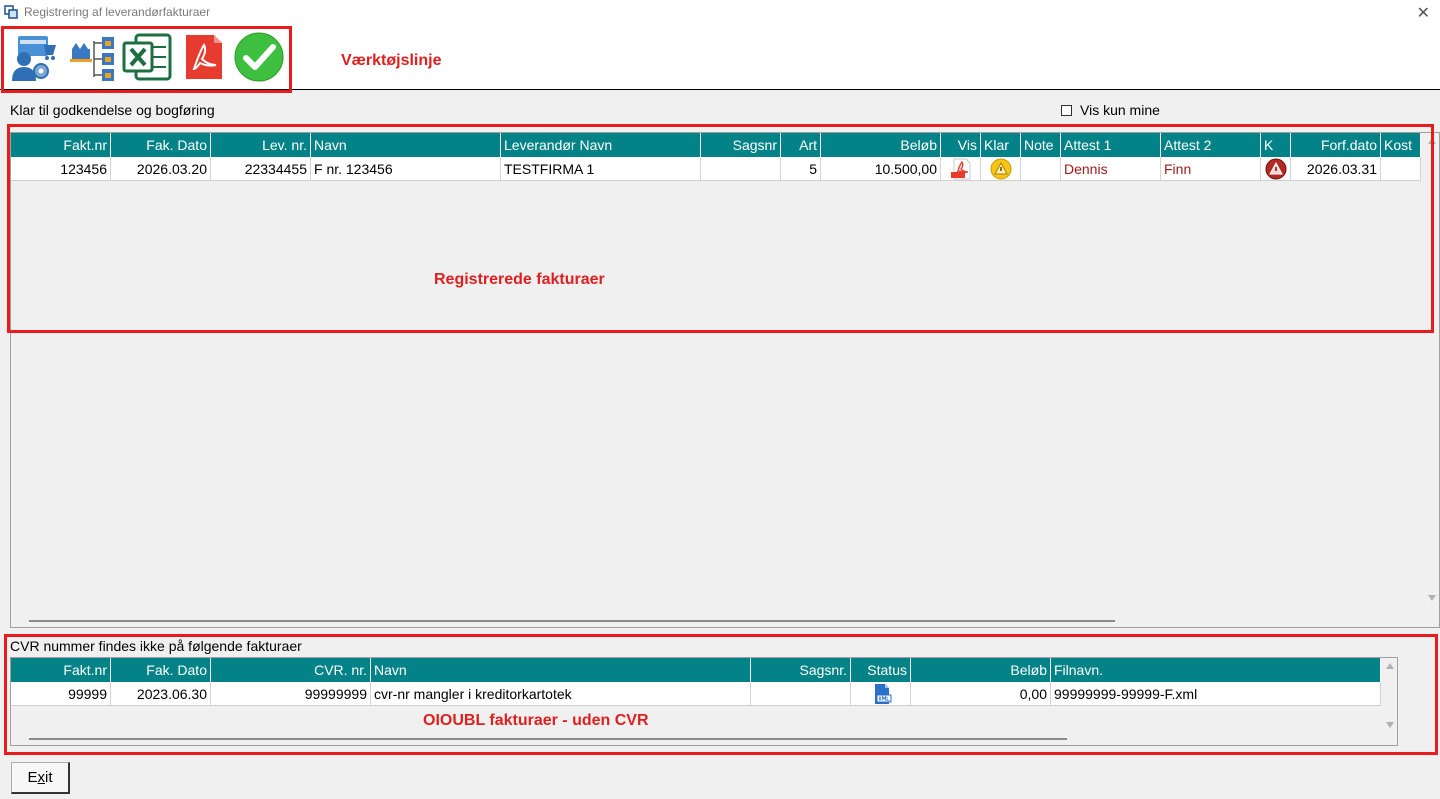 The width and height of the screenshot is (1440, 799). Describe the element at coordinates (148, 57) in the screenshot. I see `excel-icon` at that location.